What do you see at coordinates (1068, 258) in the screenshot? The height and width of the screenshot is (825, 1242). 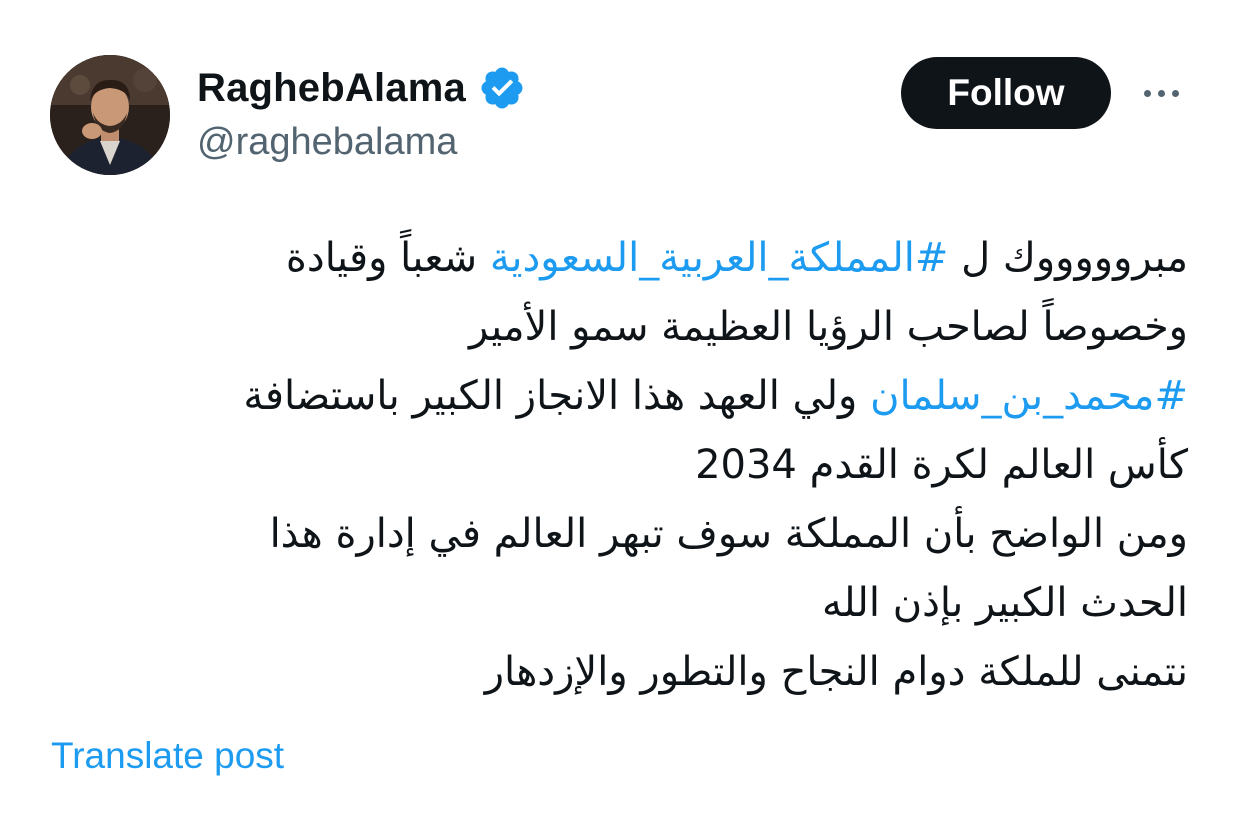 I see `post-line-1-start: مبروووووك ل` at bounding box center [1068, 258].